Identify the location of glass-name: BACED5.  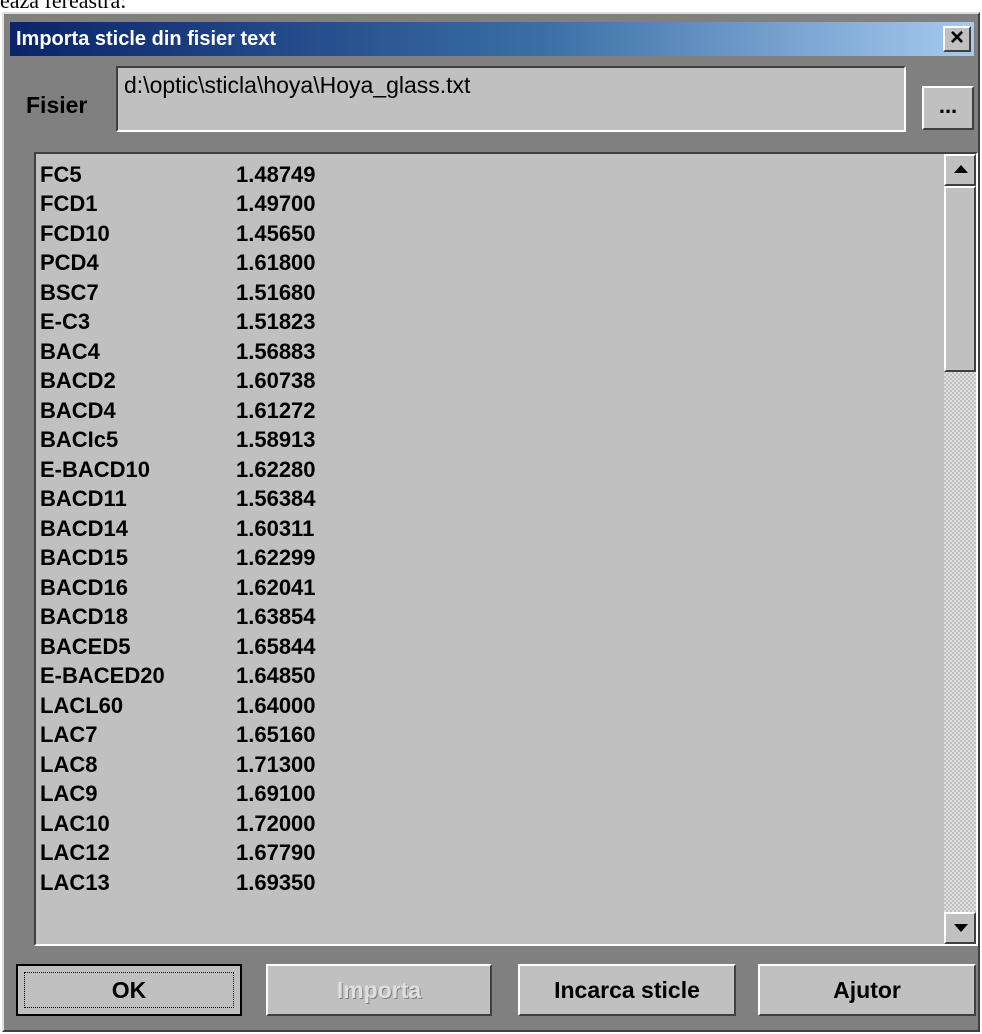
(85, 646).